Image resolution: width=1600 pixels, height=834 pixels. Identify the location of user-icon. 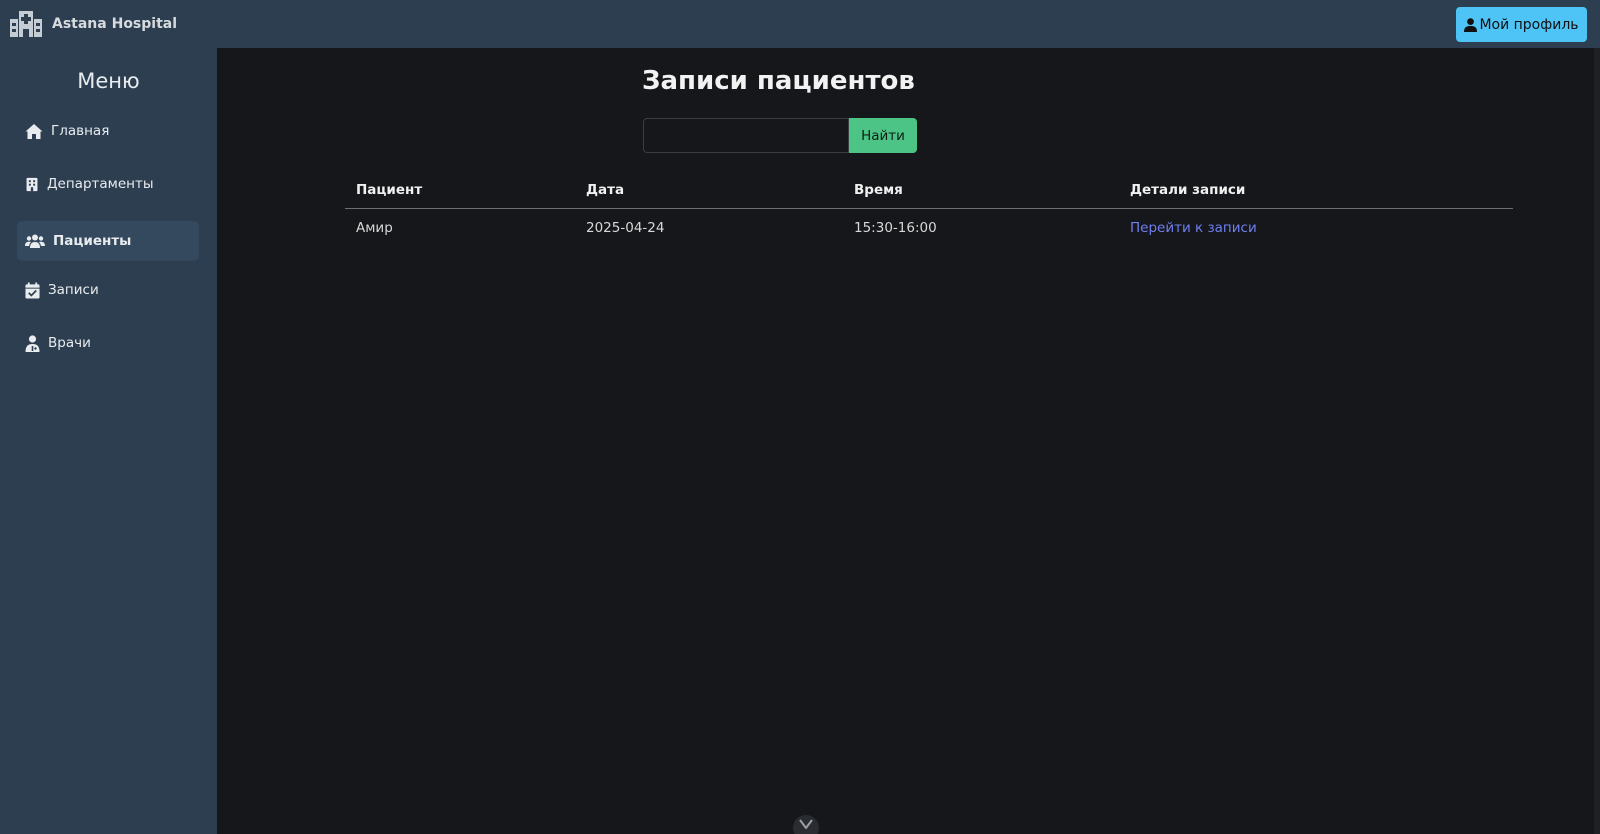
(1471, 24).